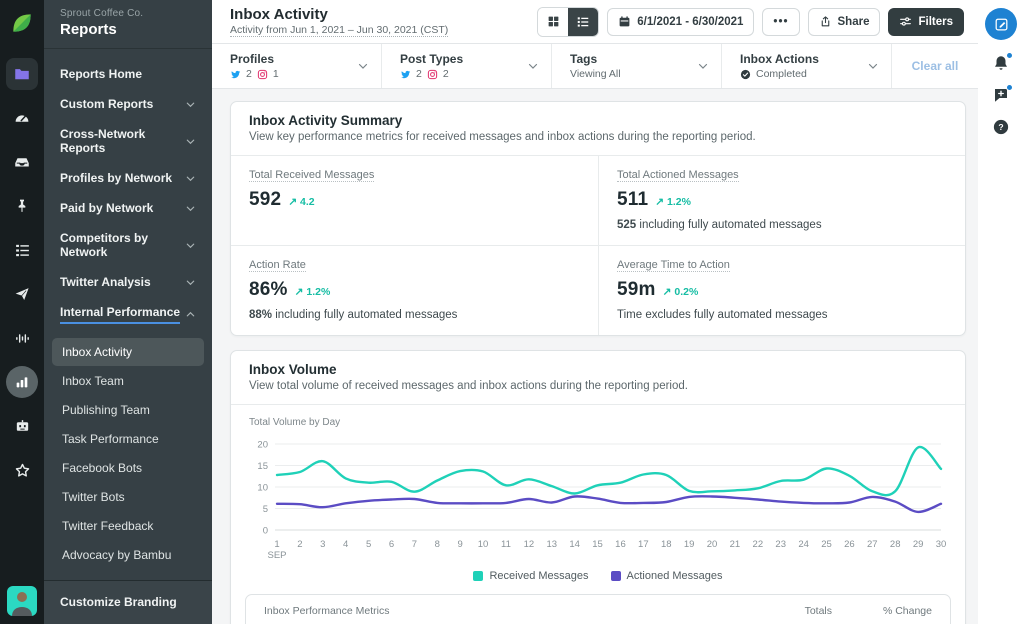  I want to click on nav-publishing-send-icon, so click(22, 294).